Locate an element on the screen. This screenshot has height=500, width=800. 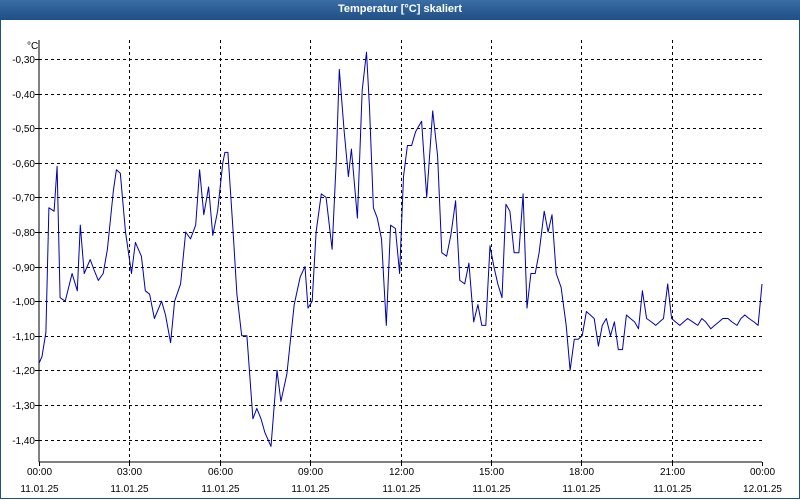
y-axis-label: °C is located at coordinates (32, 46).